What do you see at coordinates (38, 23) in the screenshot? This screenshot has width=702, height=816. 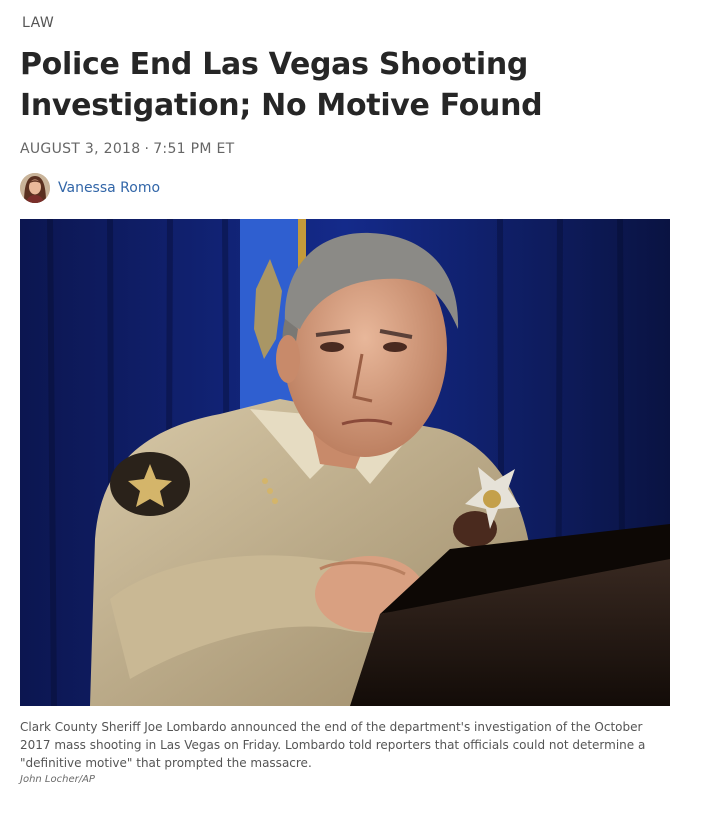 I see `section-label: LAW` at bounding box center [38, 23].